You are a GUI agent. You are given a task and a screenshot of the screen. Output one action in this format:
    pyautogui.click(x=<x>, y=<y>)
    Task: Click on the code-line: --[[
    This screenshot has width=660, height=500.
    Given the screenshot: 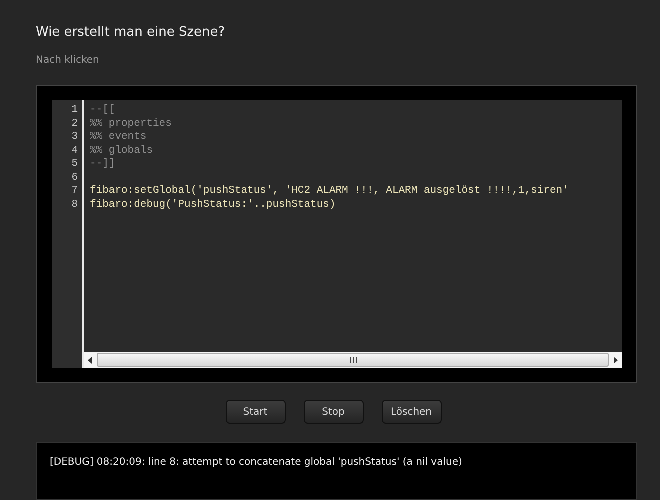 What is the action you would take?
    pyautogui.click(x=103, y=110)
    